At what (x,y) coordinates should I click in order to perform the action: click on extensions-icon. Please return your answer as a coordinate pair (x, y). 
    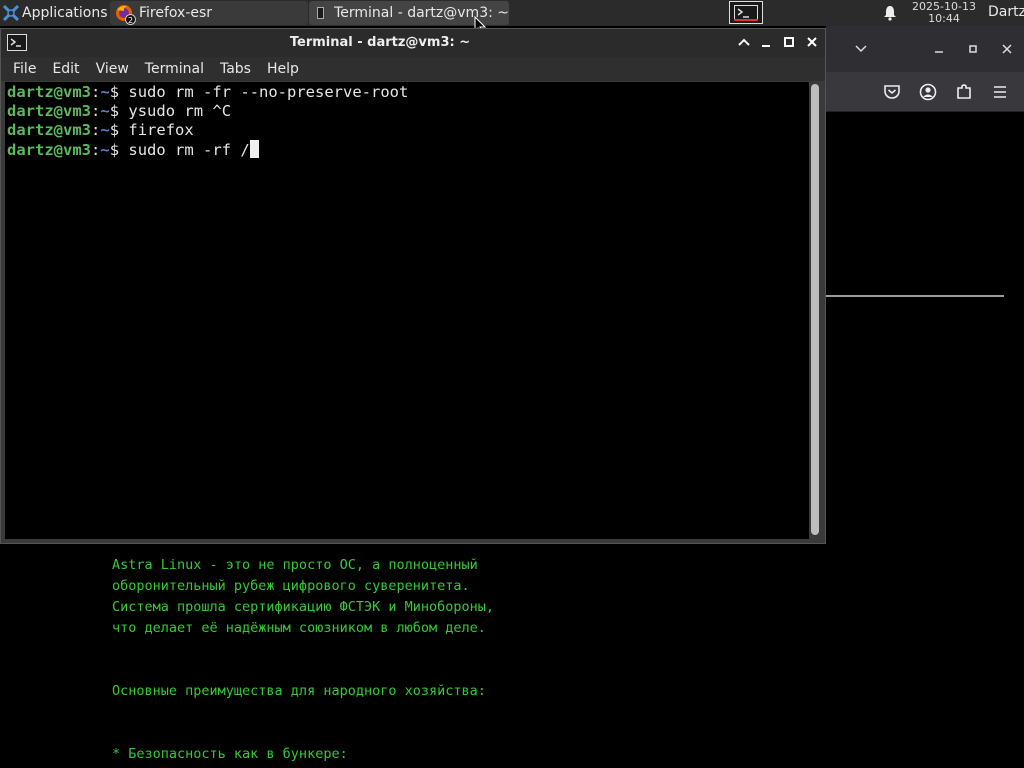
    Looking at the image, I should click on (964, 92).